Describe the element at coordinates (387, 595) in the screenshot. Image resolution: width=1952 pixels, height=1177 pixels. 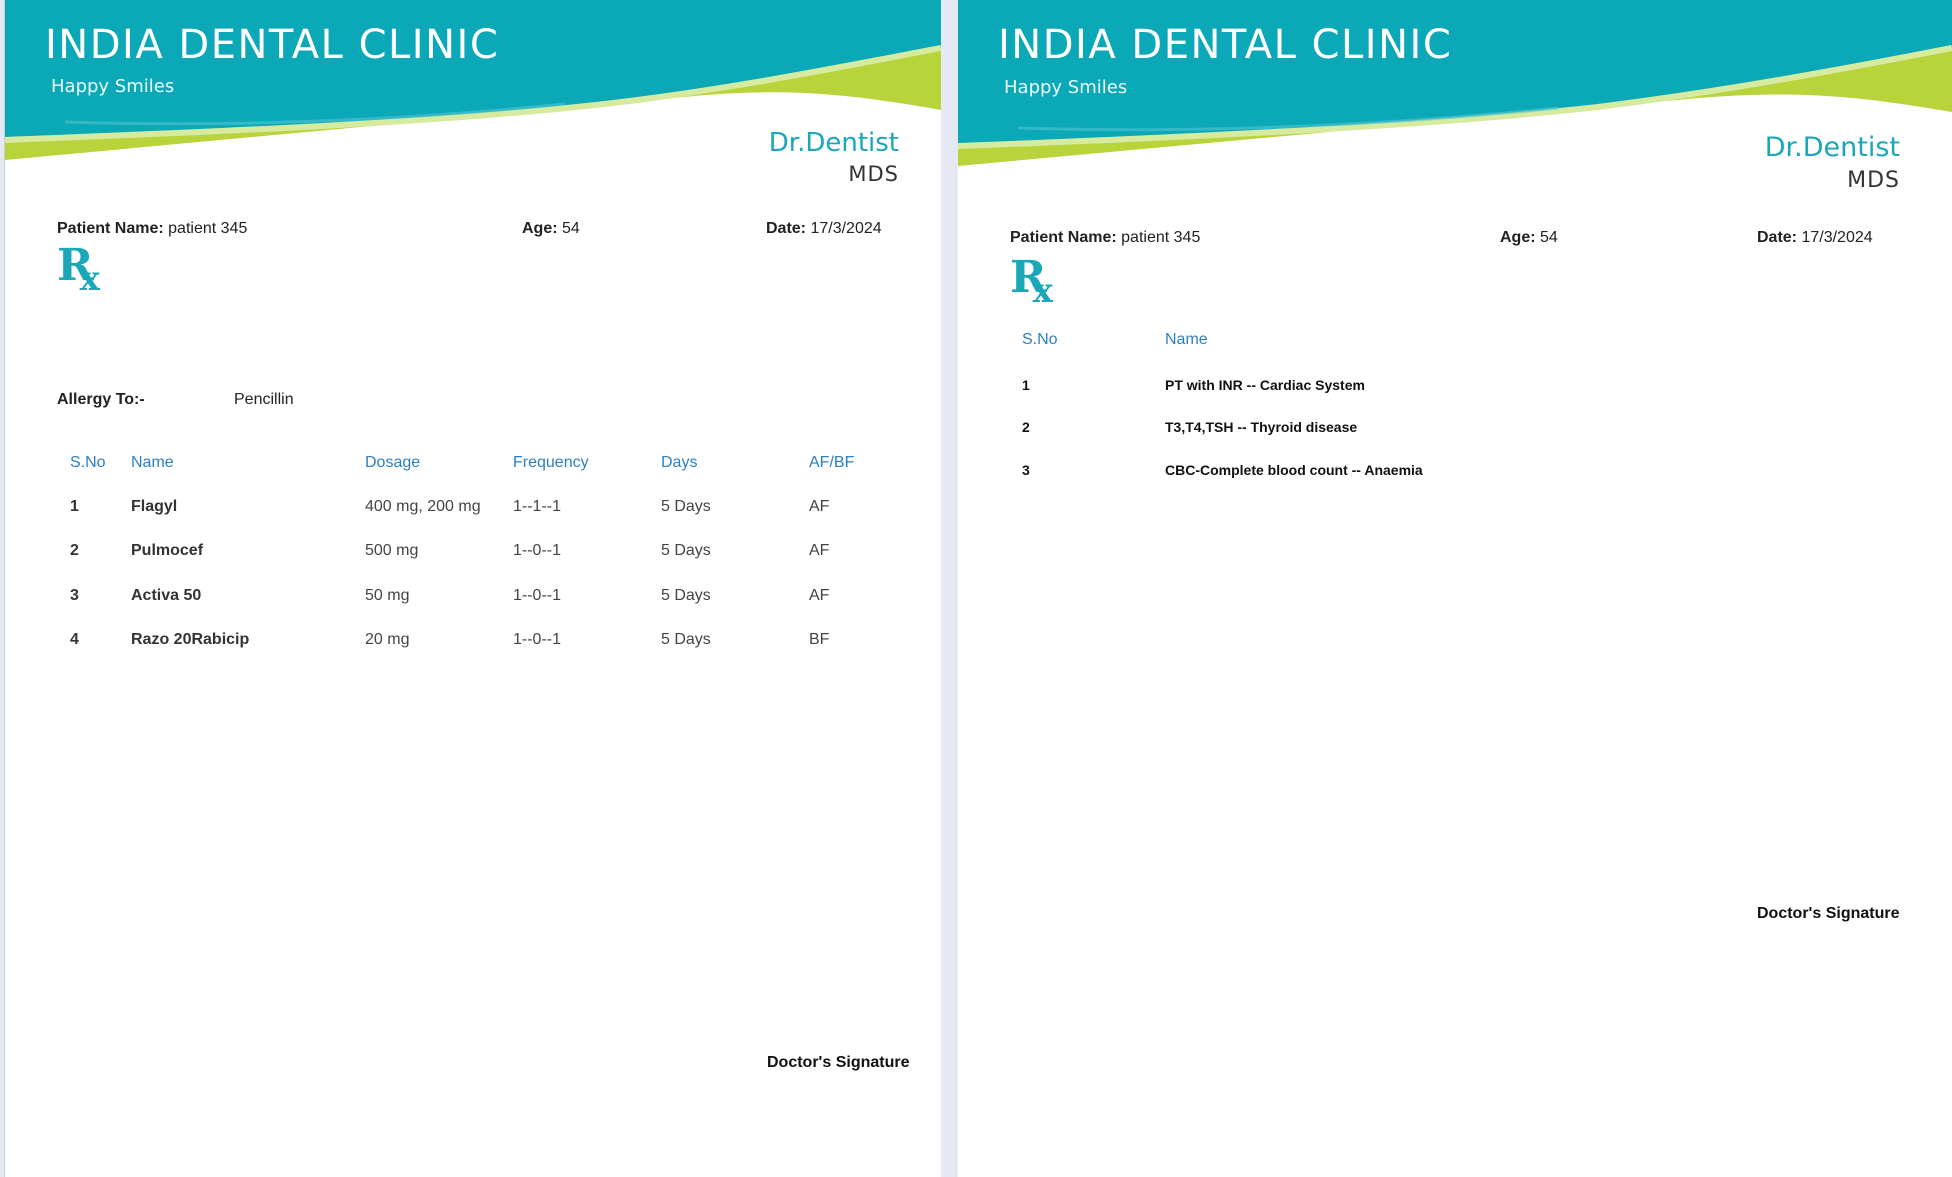
I see `row-dosage: 50 mg` at that location.